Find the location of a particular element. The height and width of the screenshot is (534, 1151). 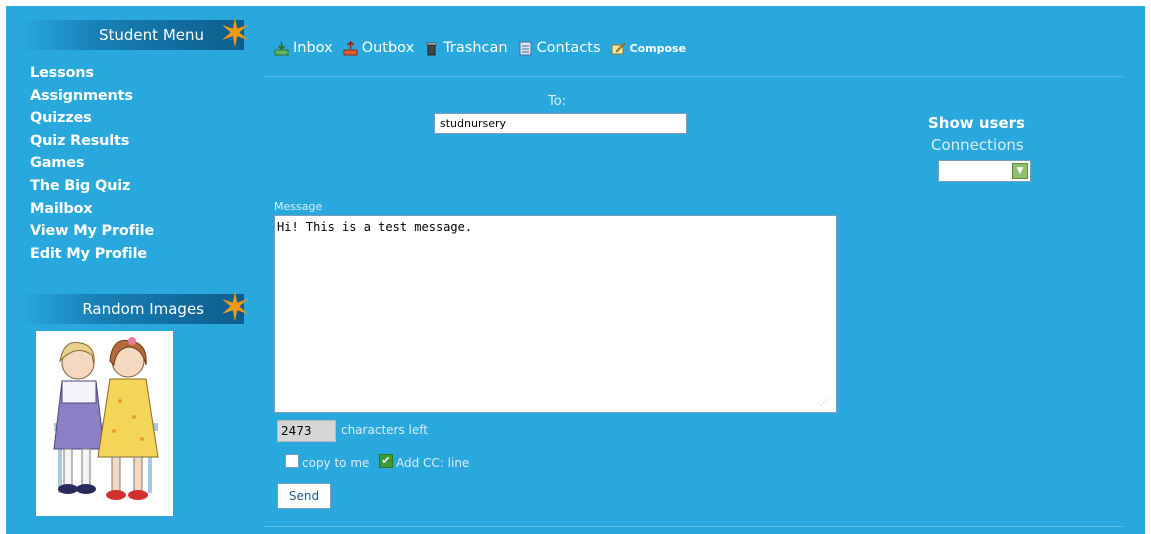

connections-label: Connections is located at coordinates (977, 145).